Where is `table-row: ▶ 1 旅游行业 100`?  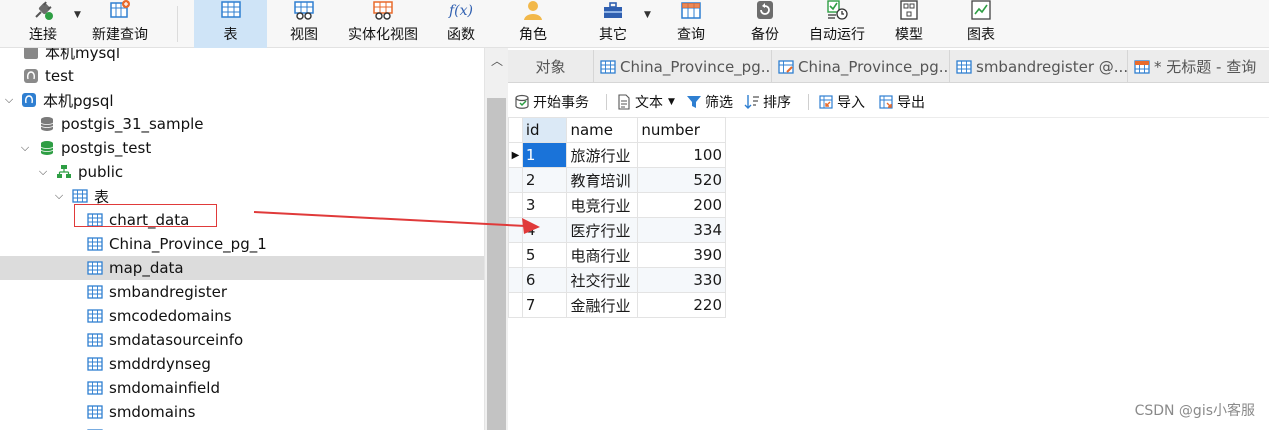 table-row: ▶ 1 旅游行业 100 is located at coordinates (617, 155).